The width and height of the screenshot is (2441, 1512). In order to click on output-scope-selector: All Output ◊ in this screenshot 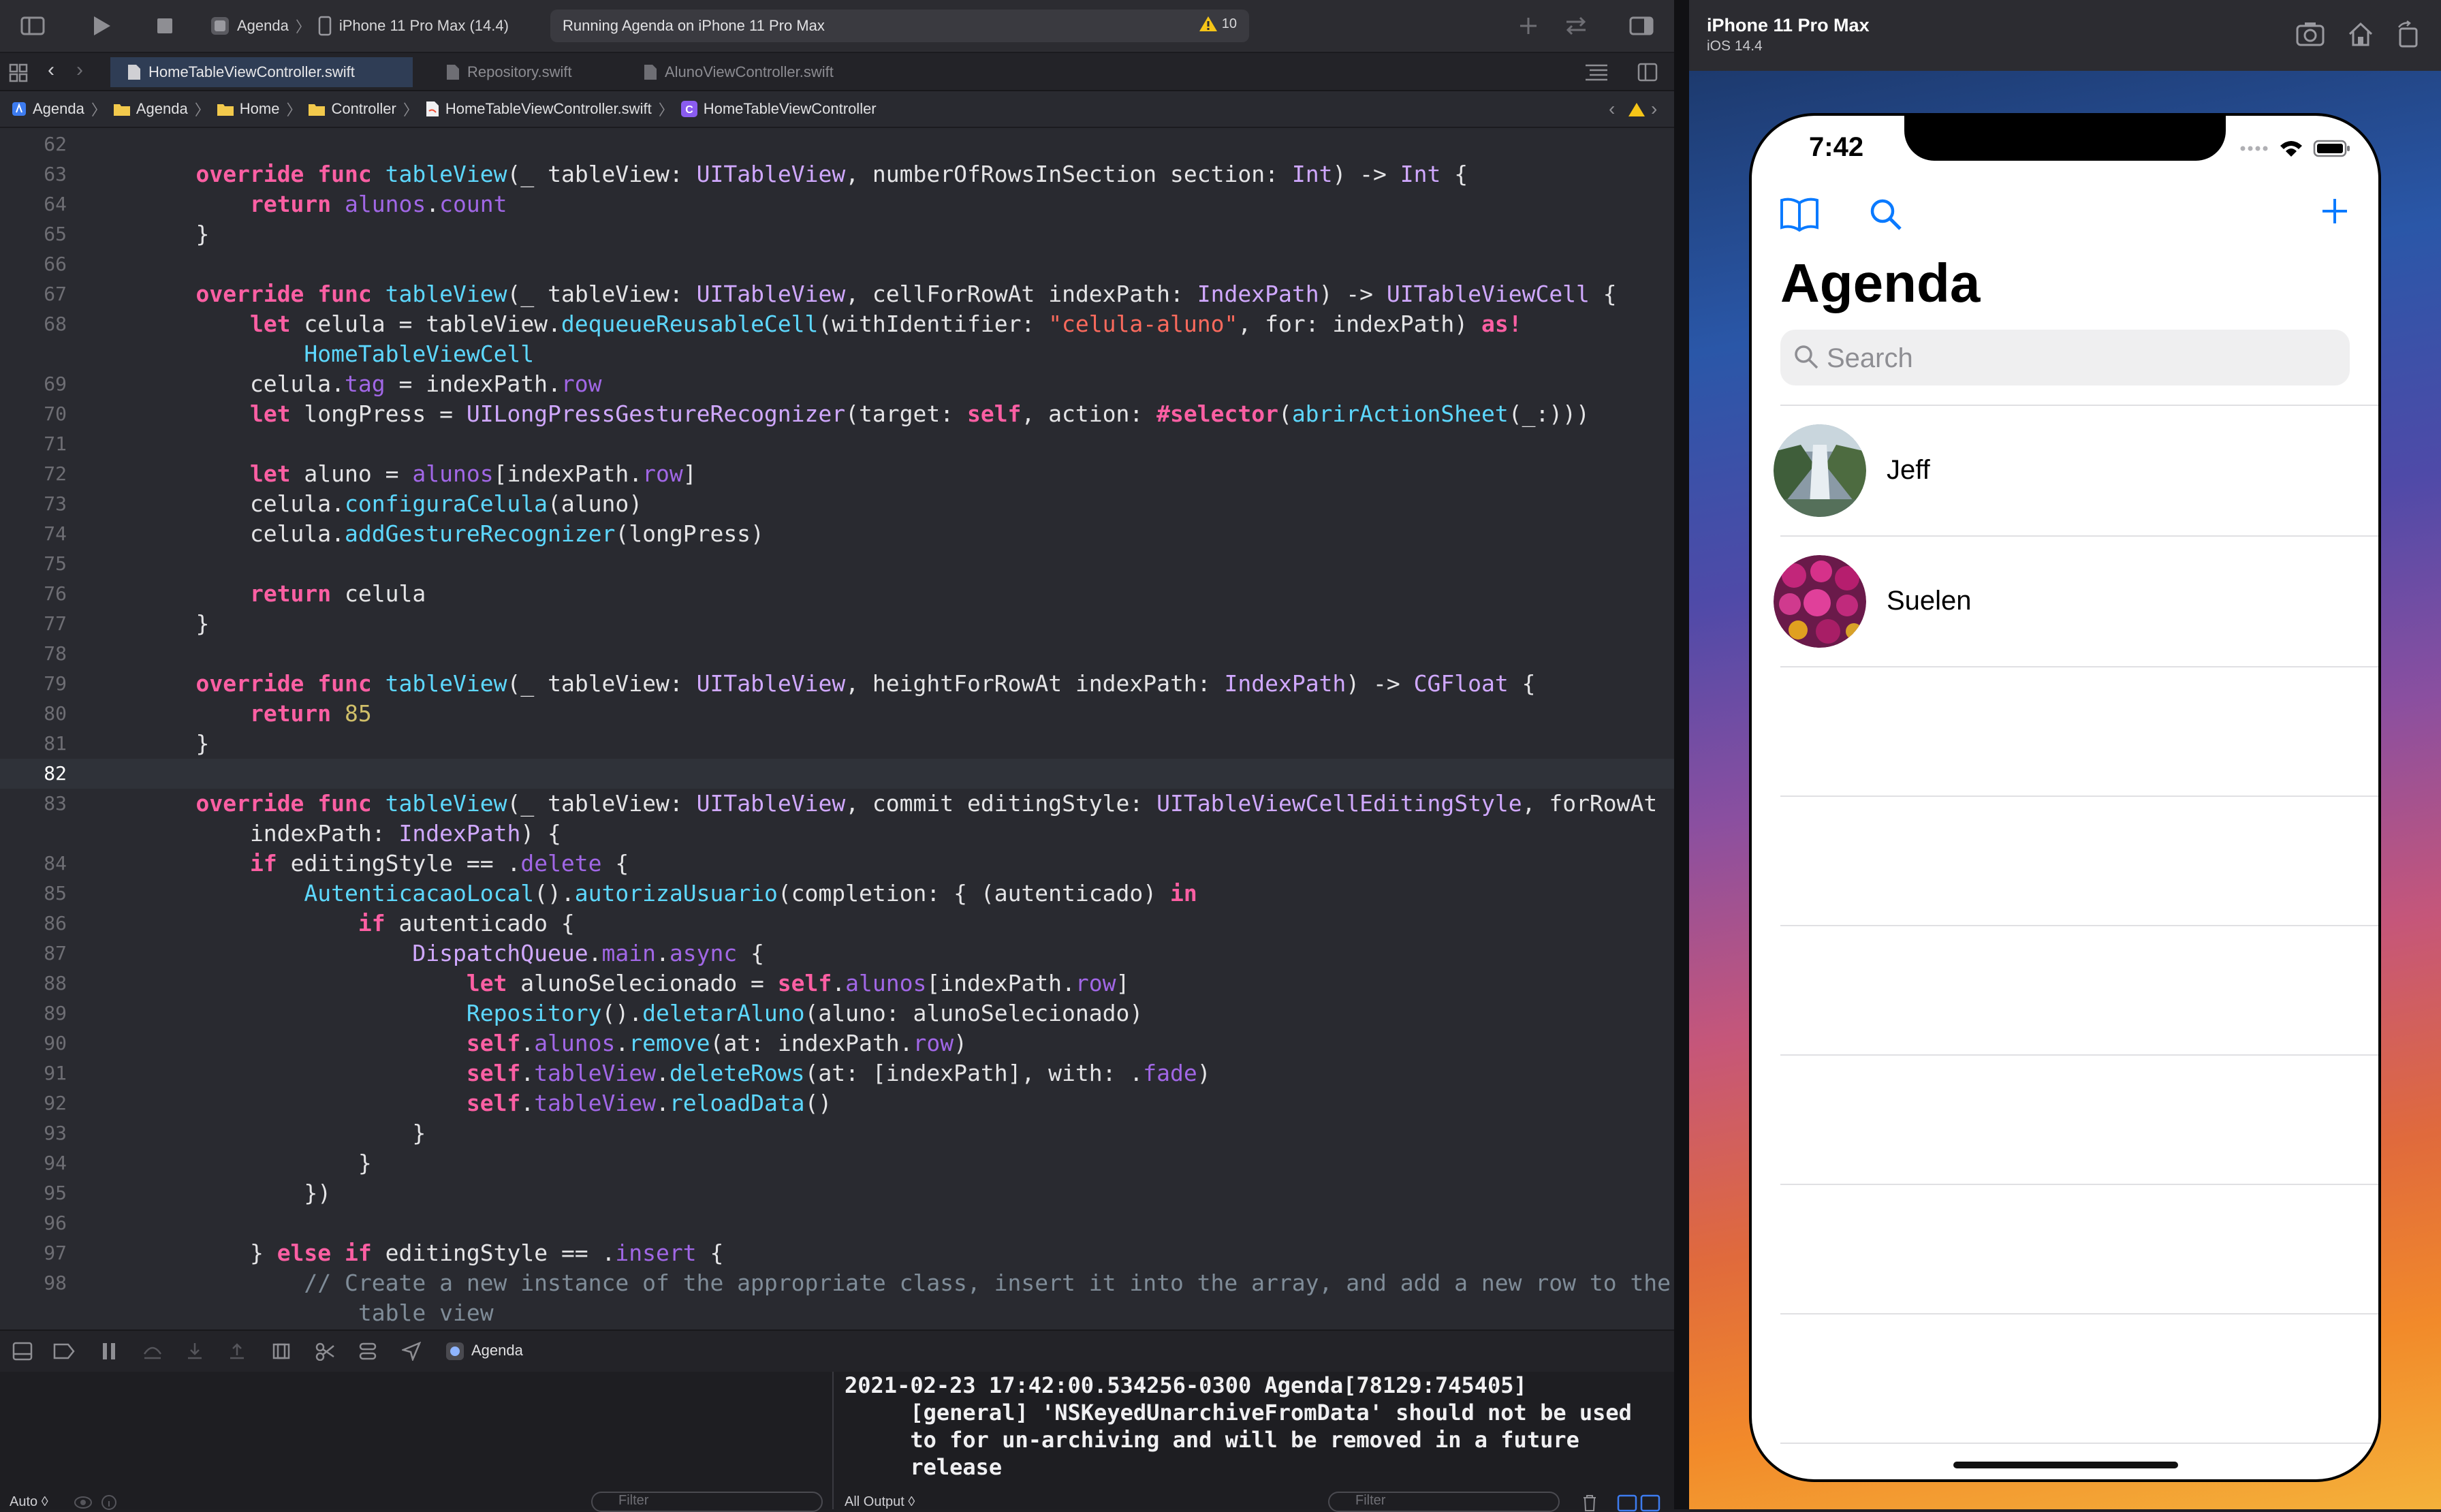, I will do `click(880, 1502)`.